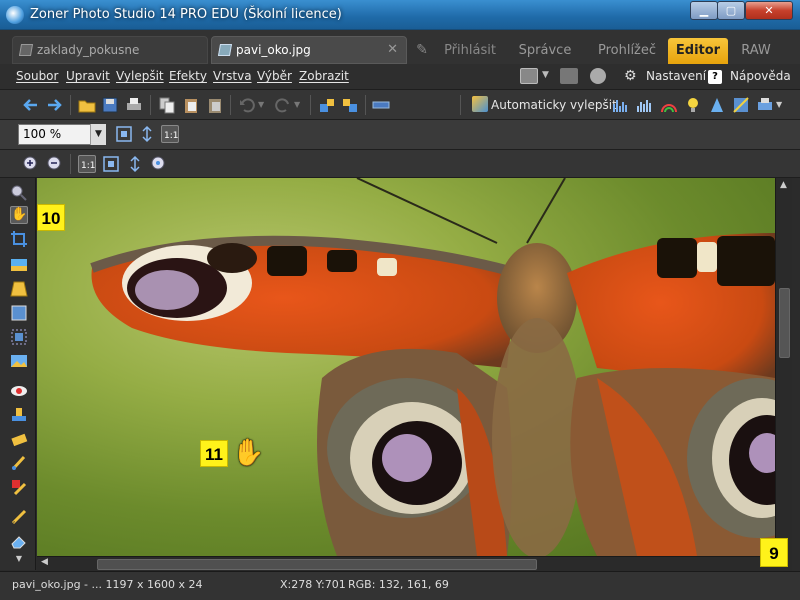  I want to click on status-rgb: RGB: 132, 161, 69, so click(398, 584).